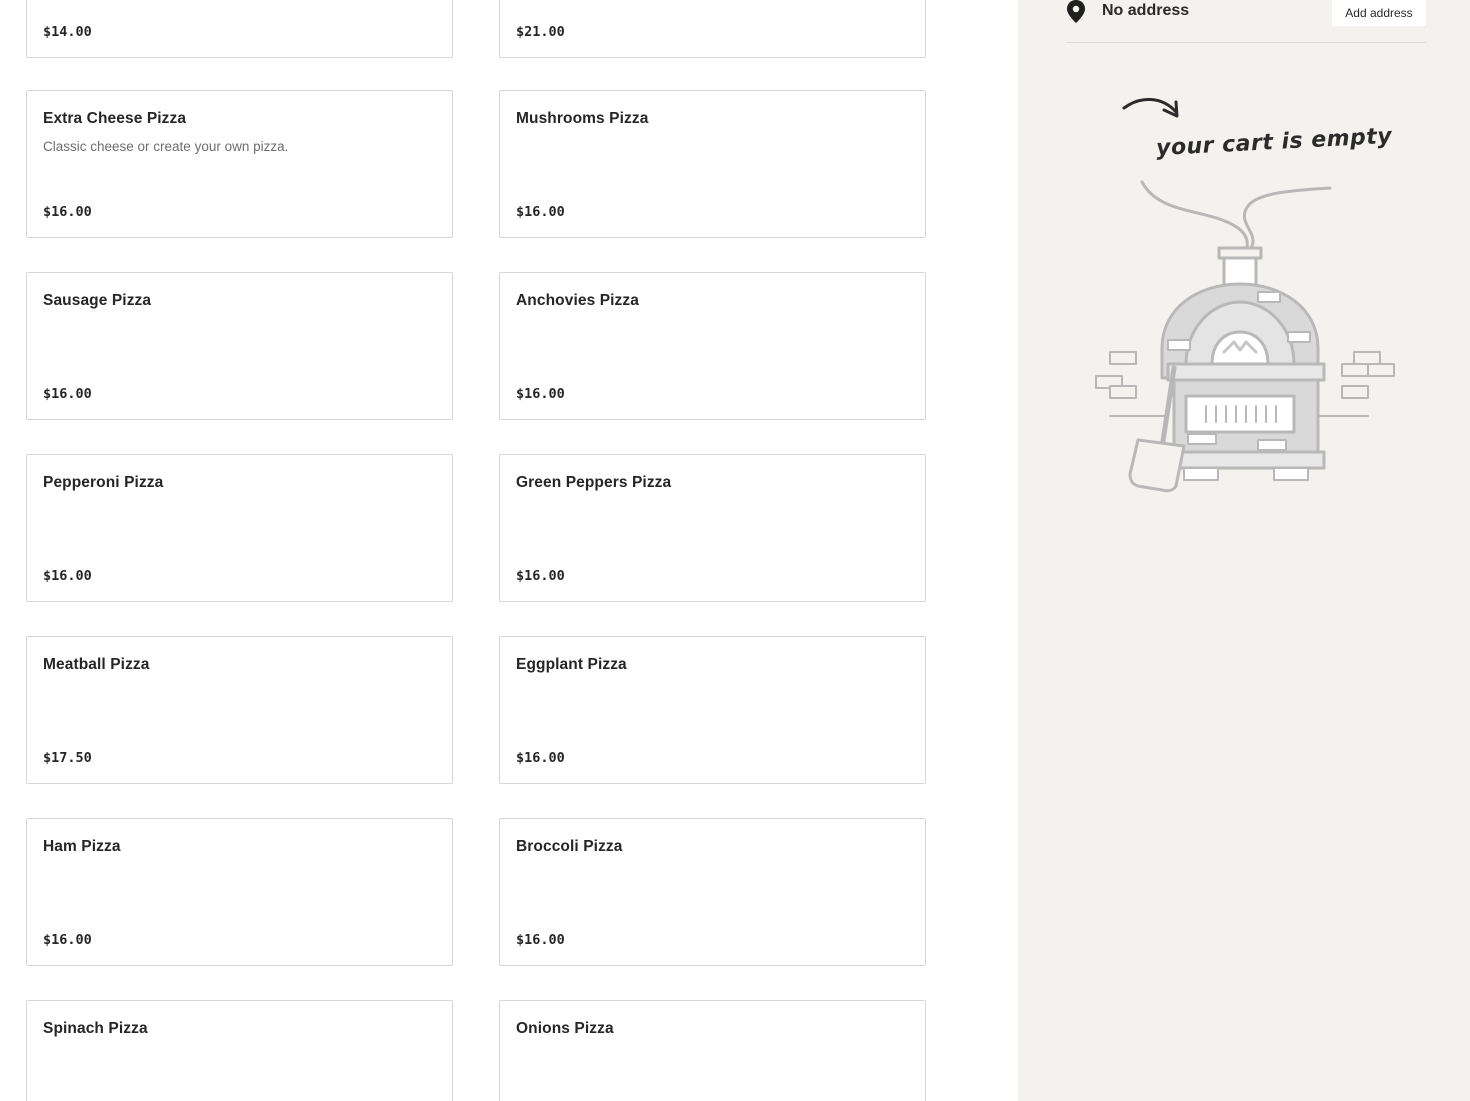 The width and height of the screenshot is (1470, 1101). I want to click on menu-item-name: Pepperoni Pizza, so click(103, 482).